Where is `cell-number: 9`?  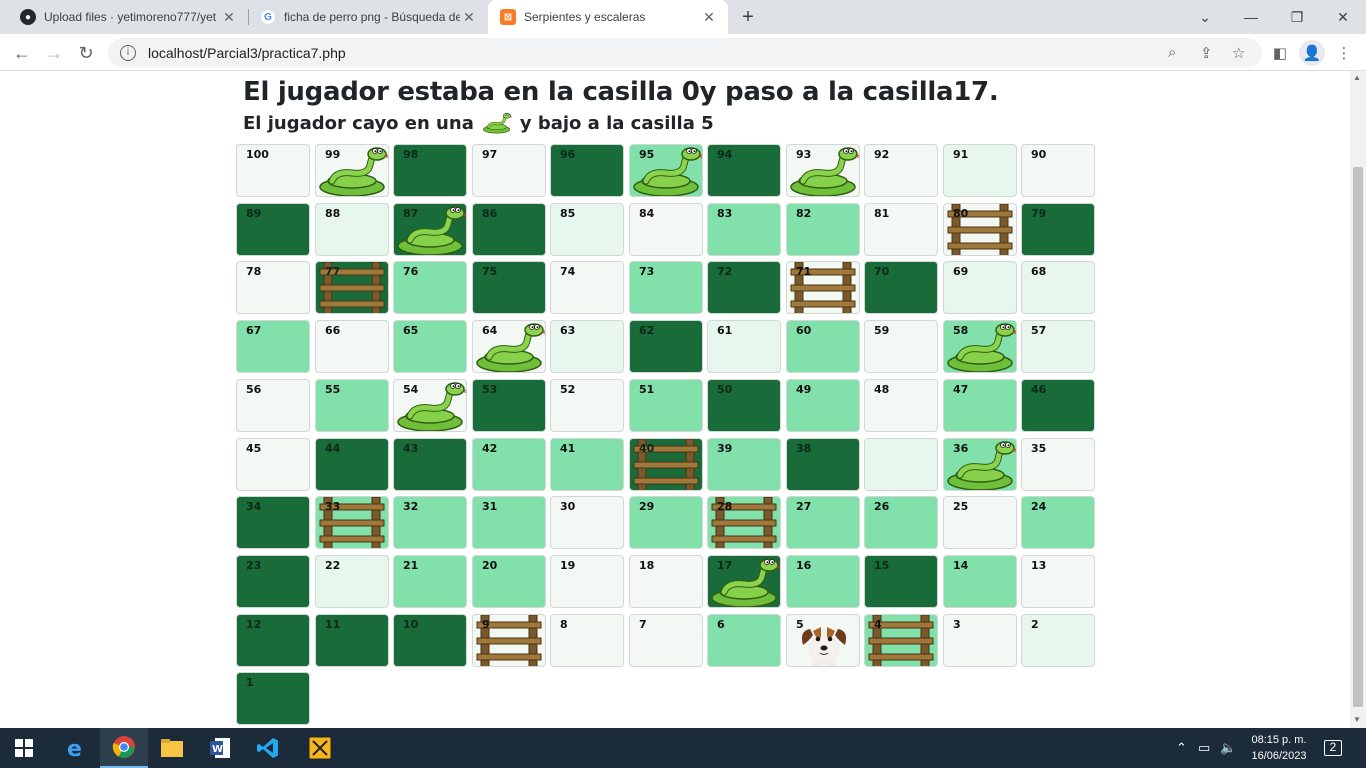
cell-number: 9 is located at coordinates (486, 624).